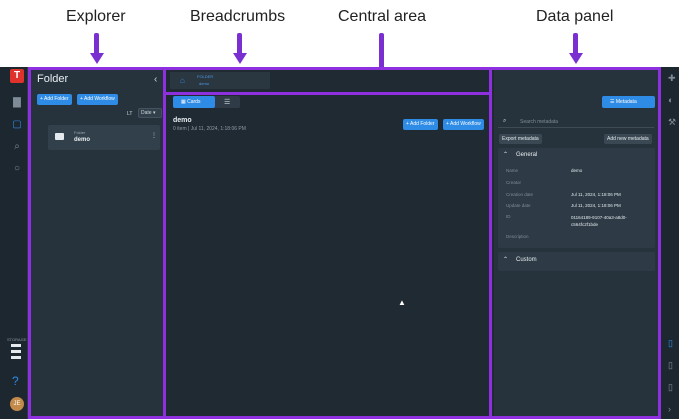 The height and width of the screenshot is (419, 679). What do you see at coordinates (420, 124) in the screenshot?
I see `central-add-folder-button: + Add Folder` at bounding box center [420, 124].